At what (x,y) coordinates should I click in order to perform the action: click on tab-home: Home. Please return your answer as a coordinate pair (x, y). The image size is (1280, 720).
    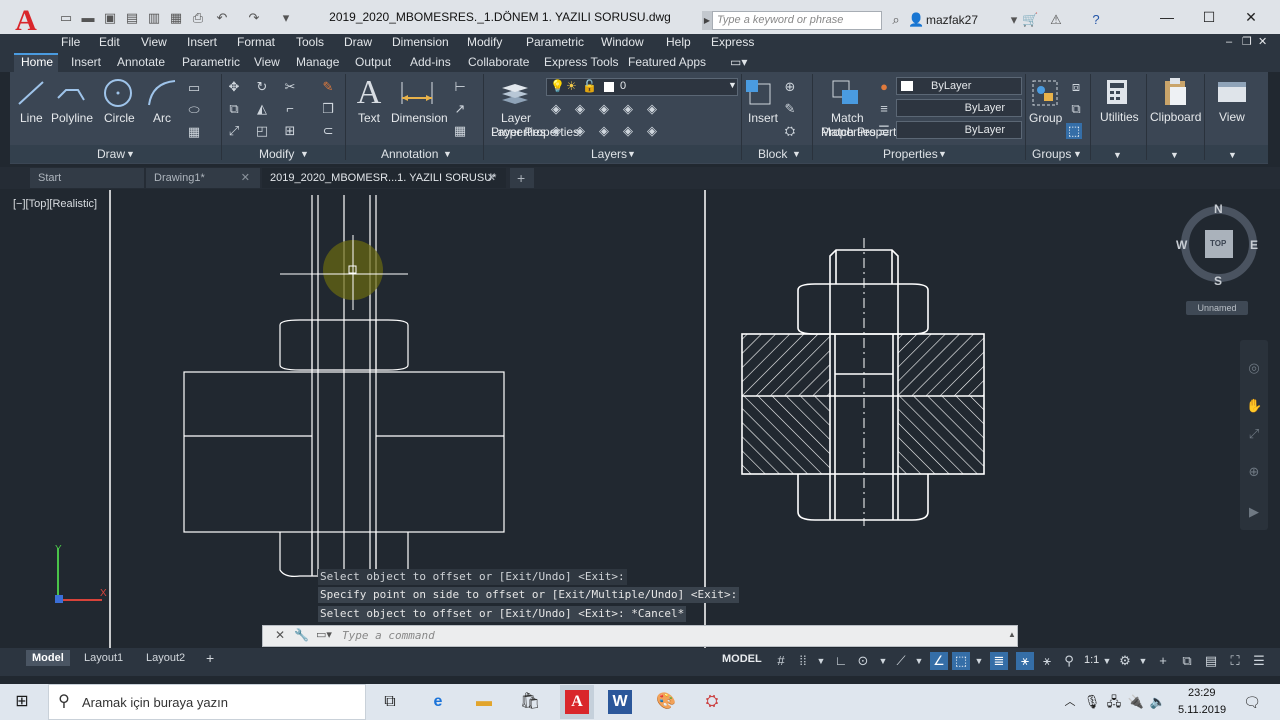
    Looking at the image, I should click on (37, 62).